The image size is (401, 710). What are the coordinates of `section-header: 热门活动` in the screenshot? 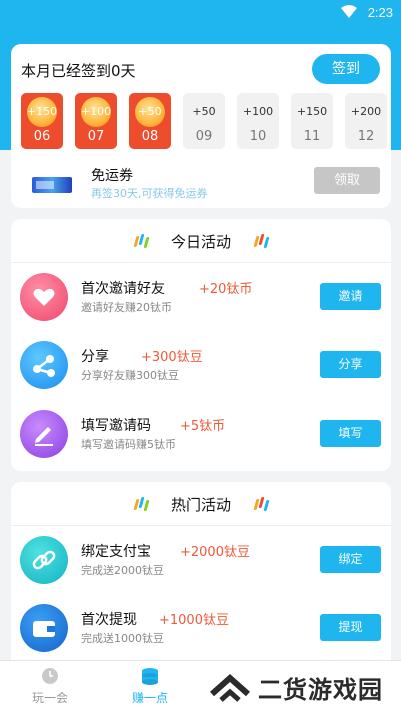 It's located at (201, 504).